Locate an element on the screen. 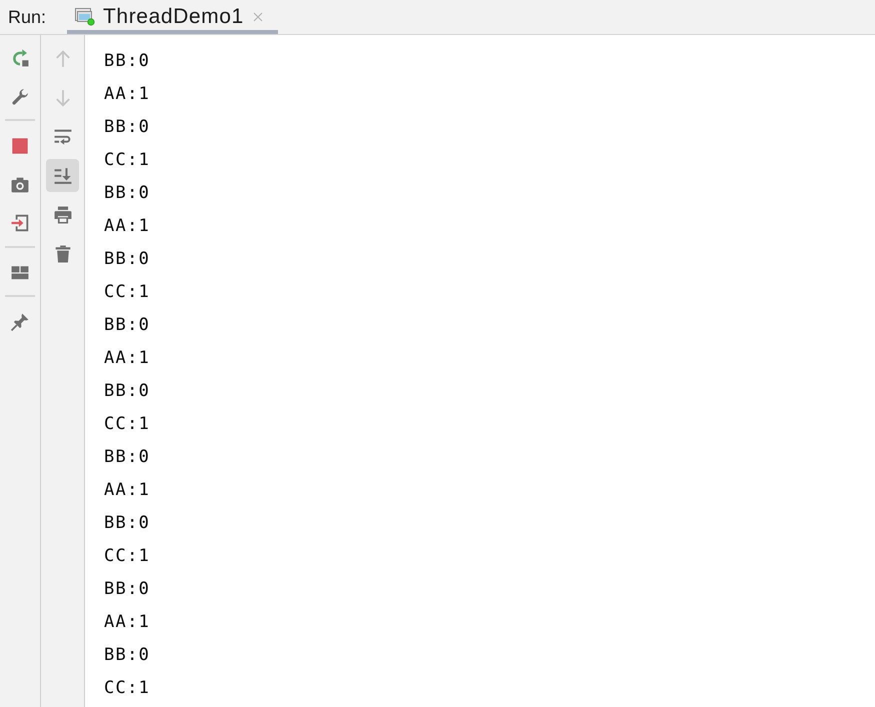 Image resolution: width=875 pixels, height=707 pixels. run-label: Run: is located at coordinates (28, 17).